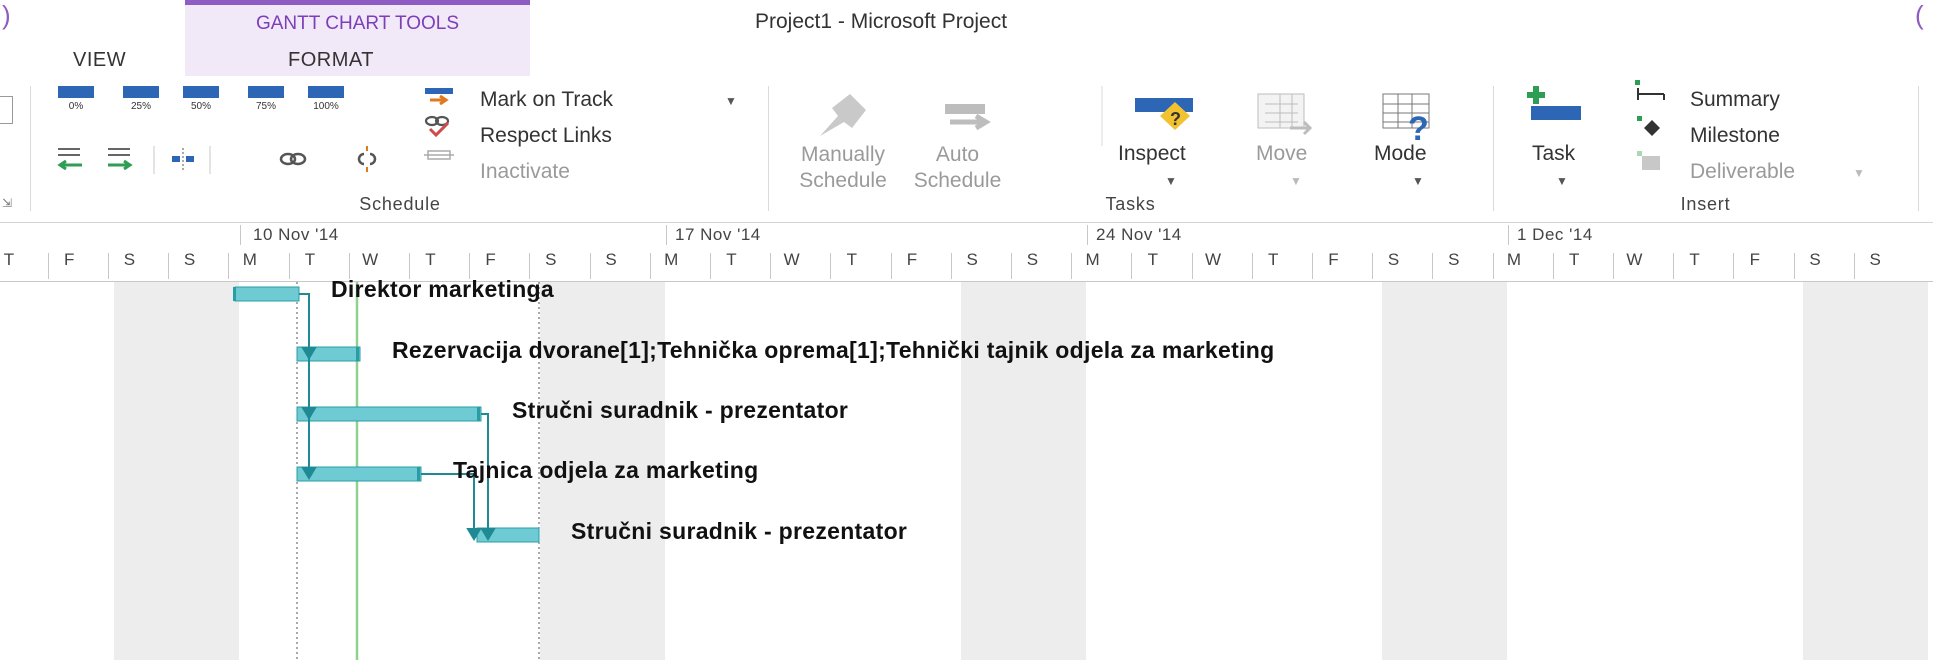 The image size is (1933, 660). I want to click on move-dropdown-icon: ▼, so click(1296, 181).